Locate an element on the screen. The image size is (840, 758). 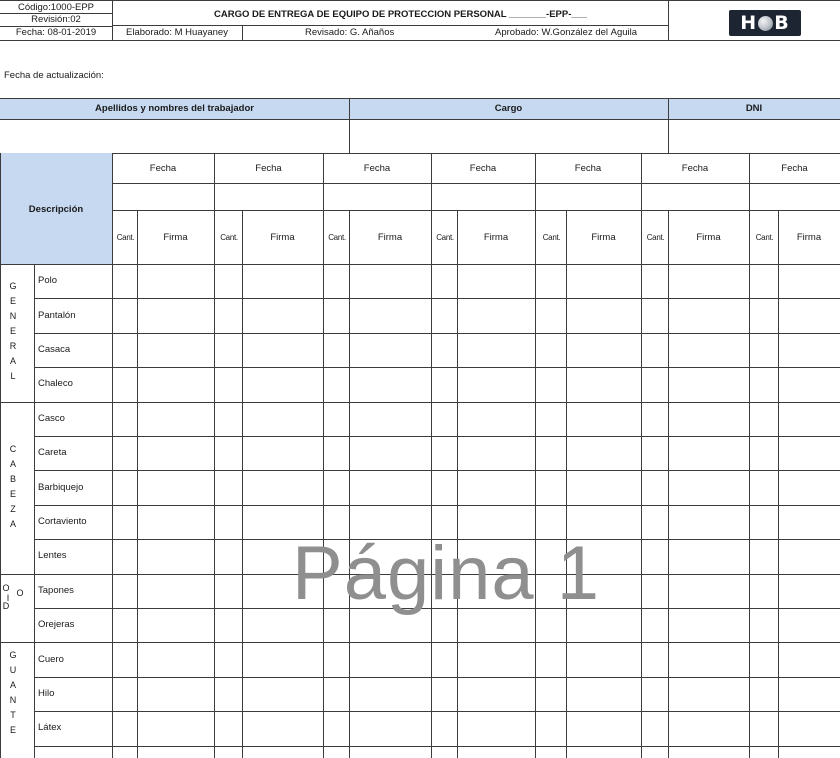
description-header: Descripción is located at coordinates (56, 209).